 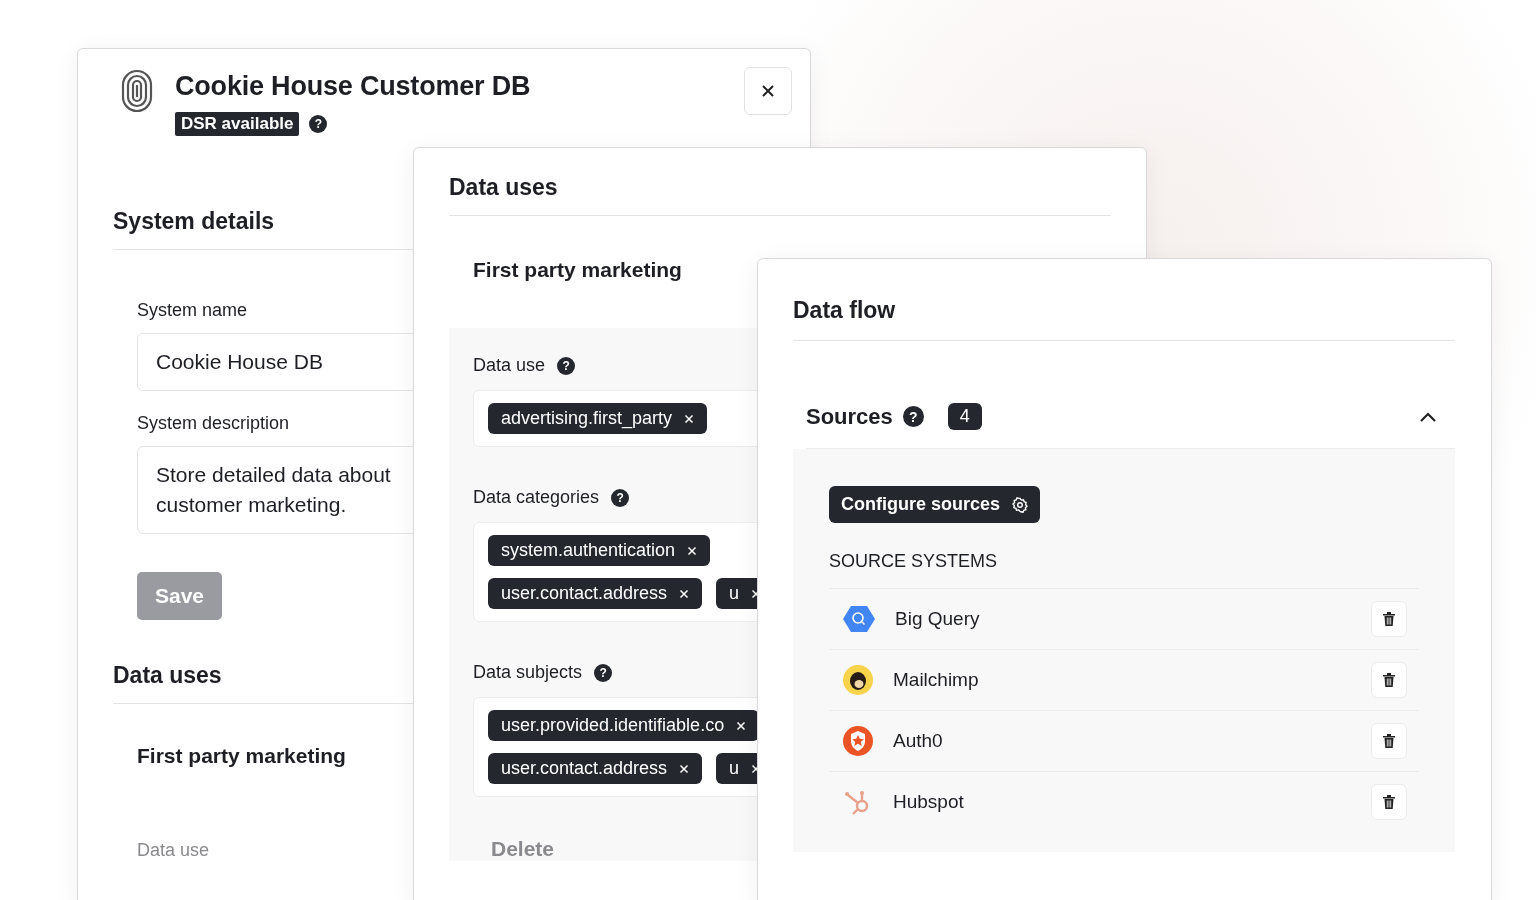 I want to click on section-heading: Data uses, so click(x=168, y=675).